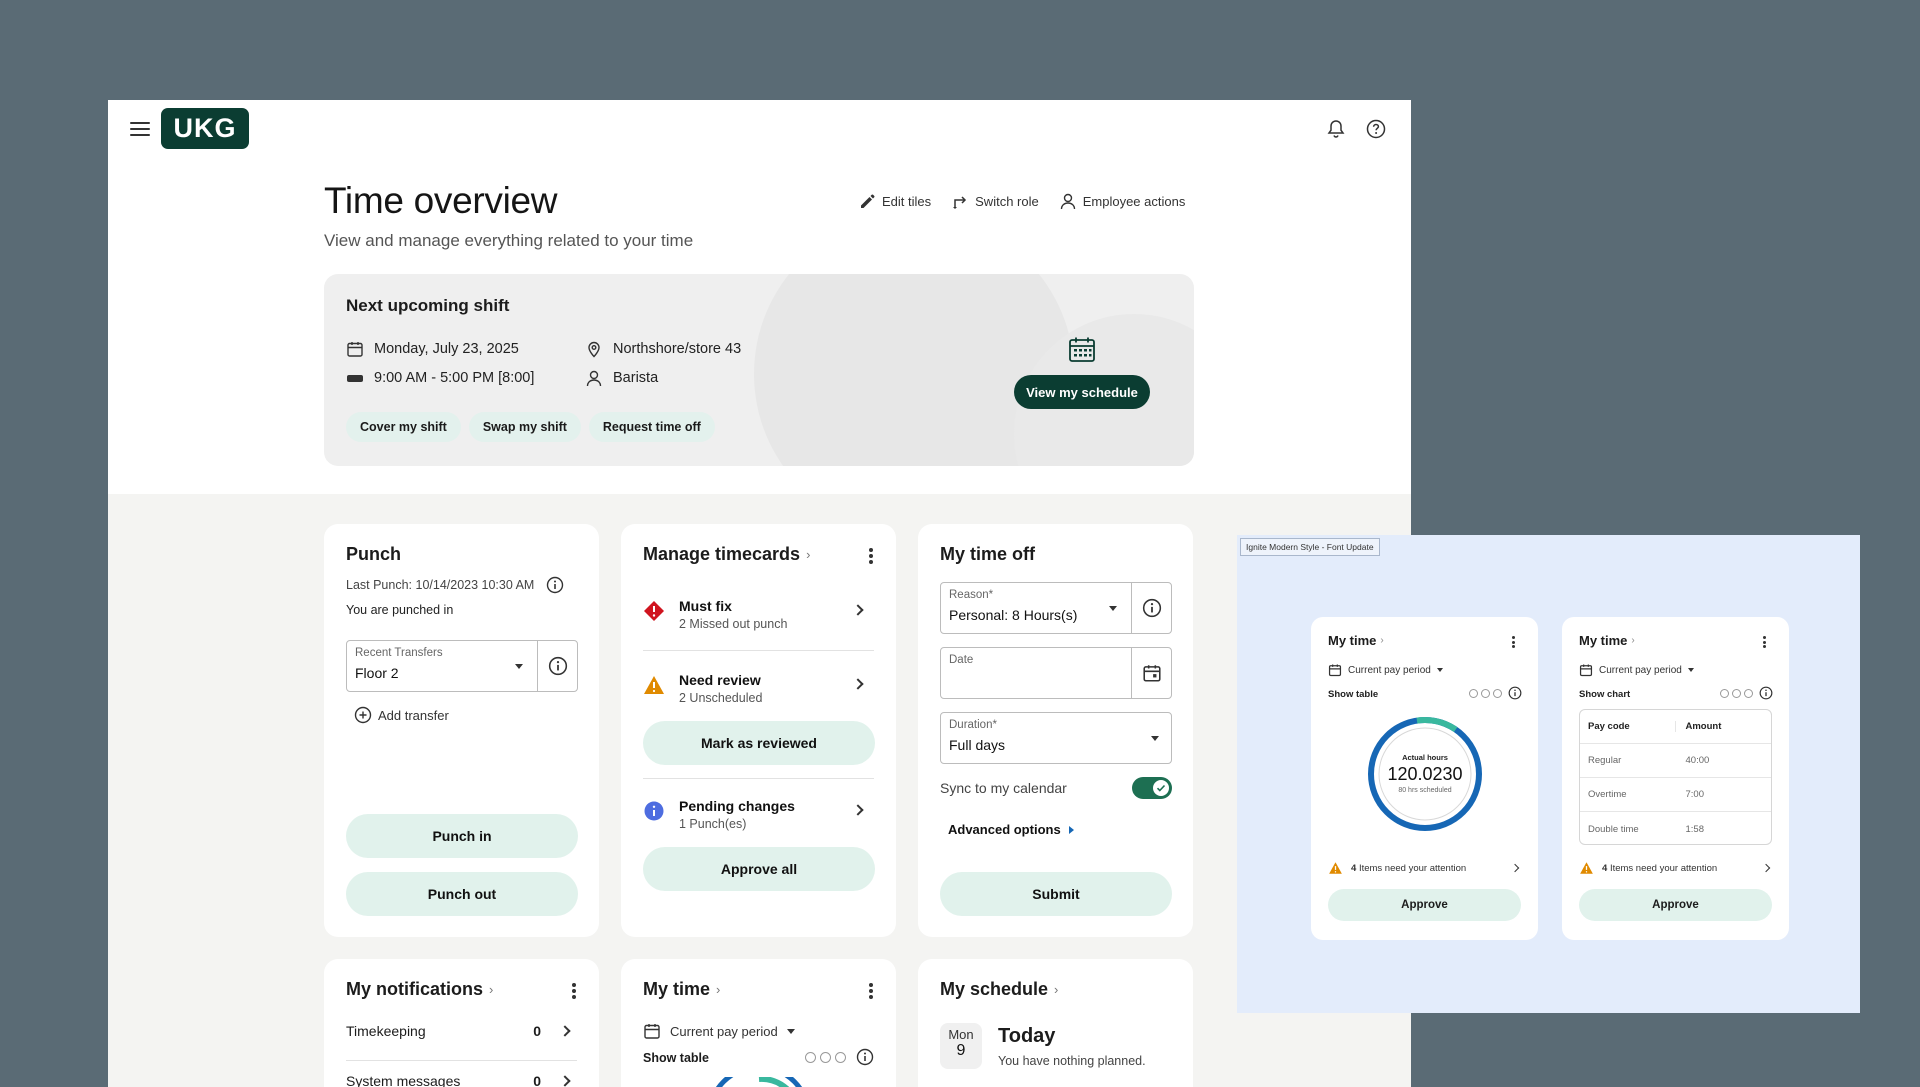 The image size is (1920, 1087). I want to click on request-time-off-chip: Request time off, so click(651, 427).